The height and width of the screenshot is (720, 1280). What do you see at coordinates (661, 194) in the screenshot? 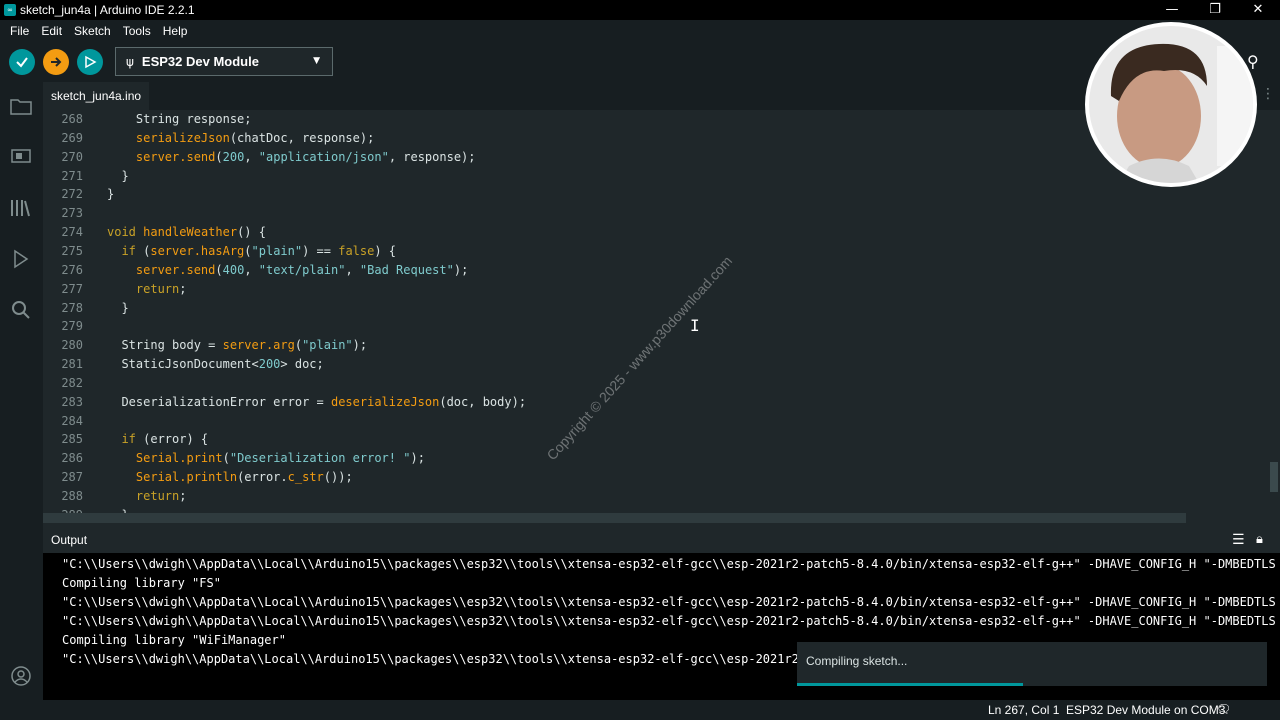
I see `code-line: 272}` at bounding box center [661, 194].